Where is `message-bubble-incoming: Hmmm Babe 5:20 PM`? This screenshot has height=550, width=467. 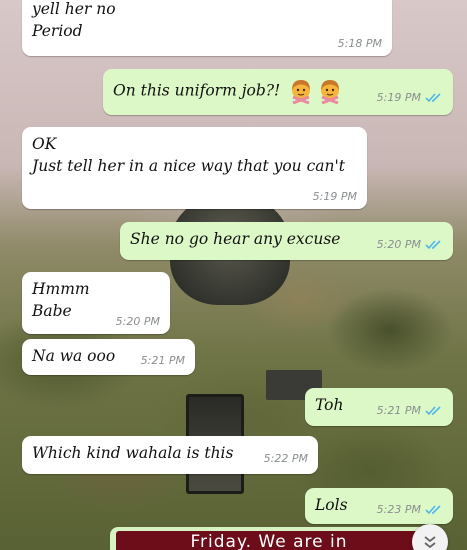 message-bubble-incoming: Hmmm Babe 5:20 PM is located at coordinates (96, 303).